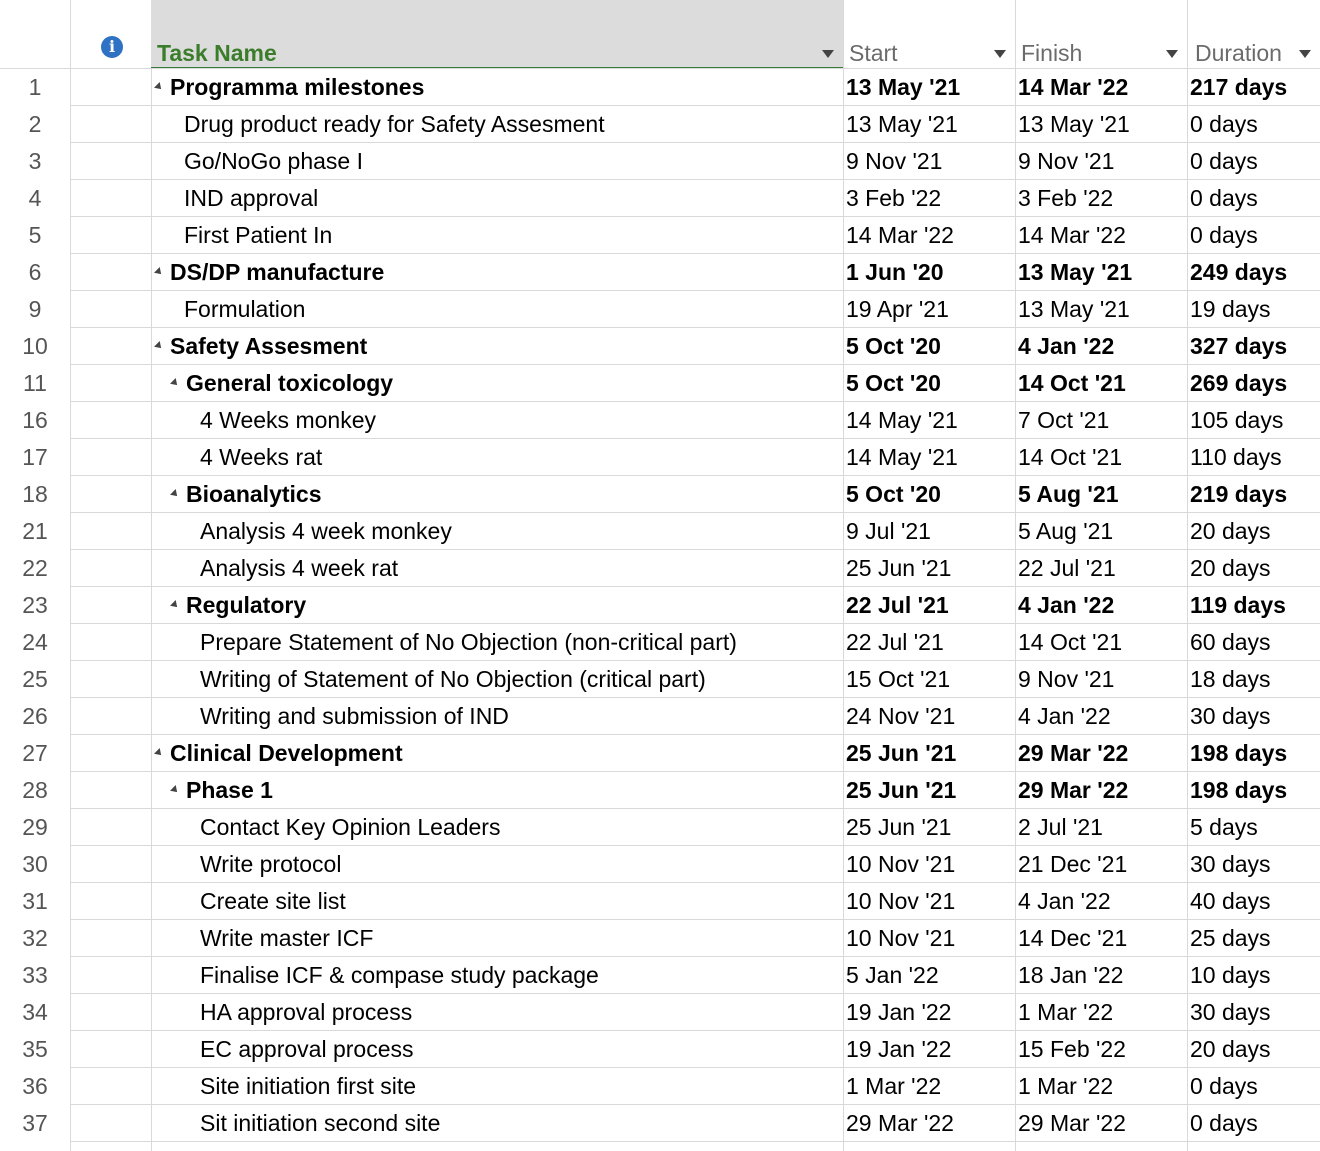  Describe the element at coordinates (1253, 346) in the screenshot. I see `duration-cell: 327 days` at that location.